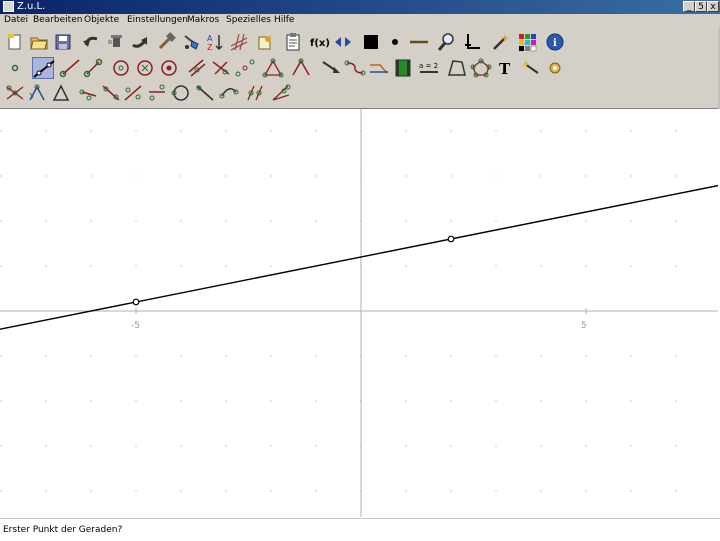 The image size is (720, 541). I want to click on diagonal-icon, so click(205, 93).